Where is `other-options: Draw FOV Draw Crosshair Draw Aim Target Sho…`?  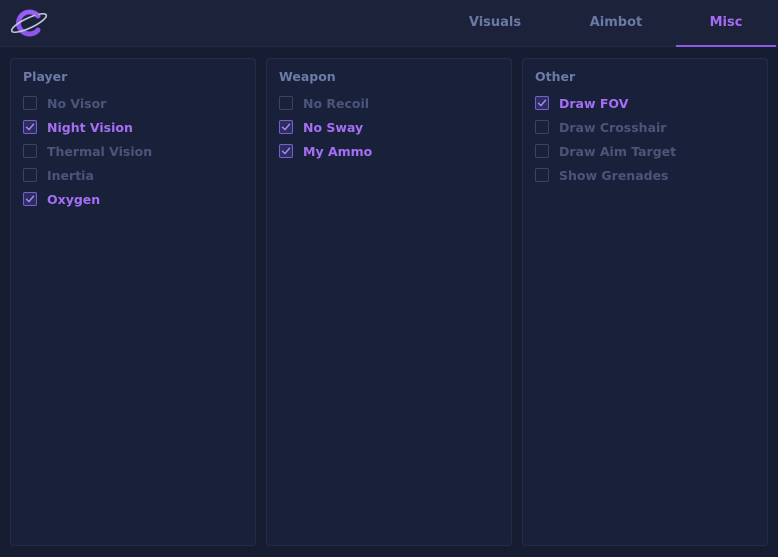
other-options: Draw FOV Draw Crosshair Draw Aim Target Sho… is located at coordinates (647, 139).